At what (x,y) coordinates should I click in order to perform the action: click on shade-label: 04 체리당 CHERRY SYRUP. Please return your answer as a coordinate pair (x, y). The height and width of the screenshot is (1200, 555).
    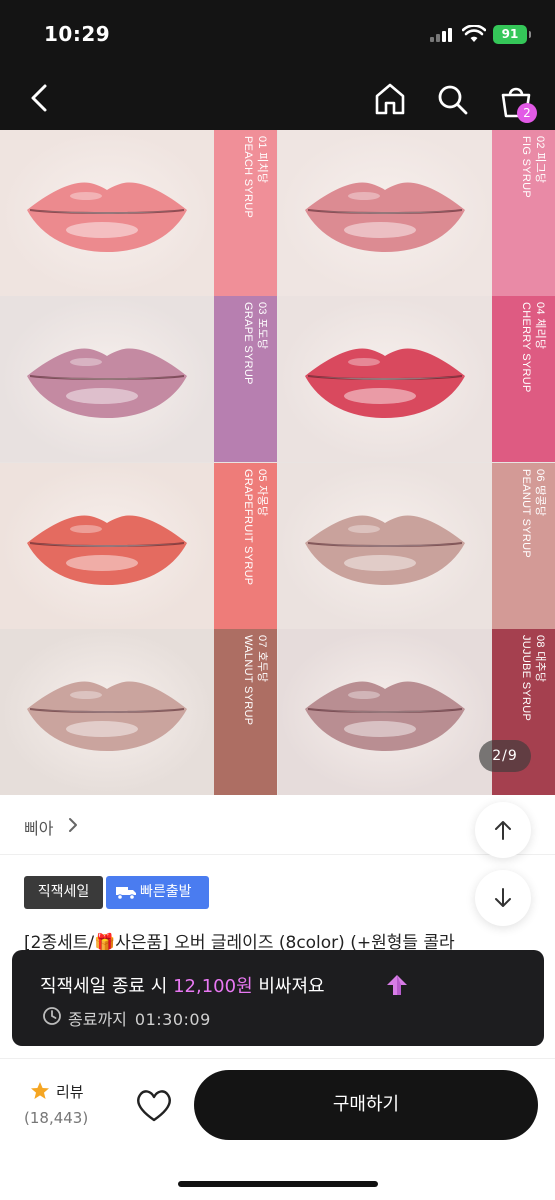
    Looking at the image, I should click on (523, 379).